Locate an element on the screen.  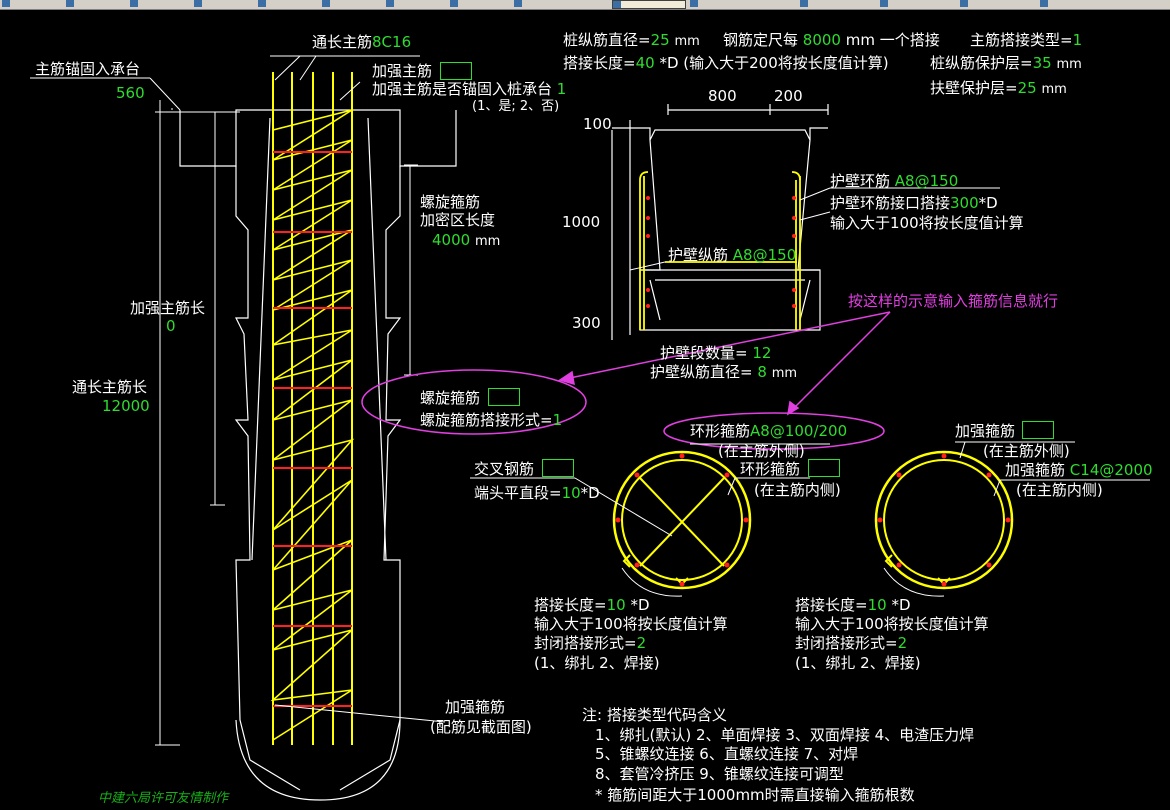
full-len-value: 12000 is located at coordinates (126, 406).